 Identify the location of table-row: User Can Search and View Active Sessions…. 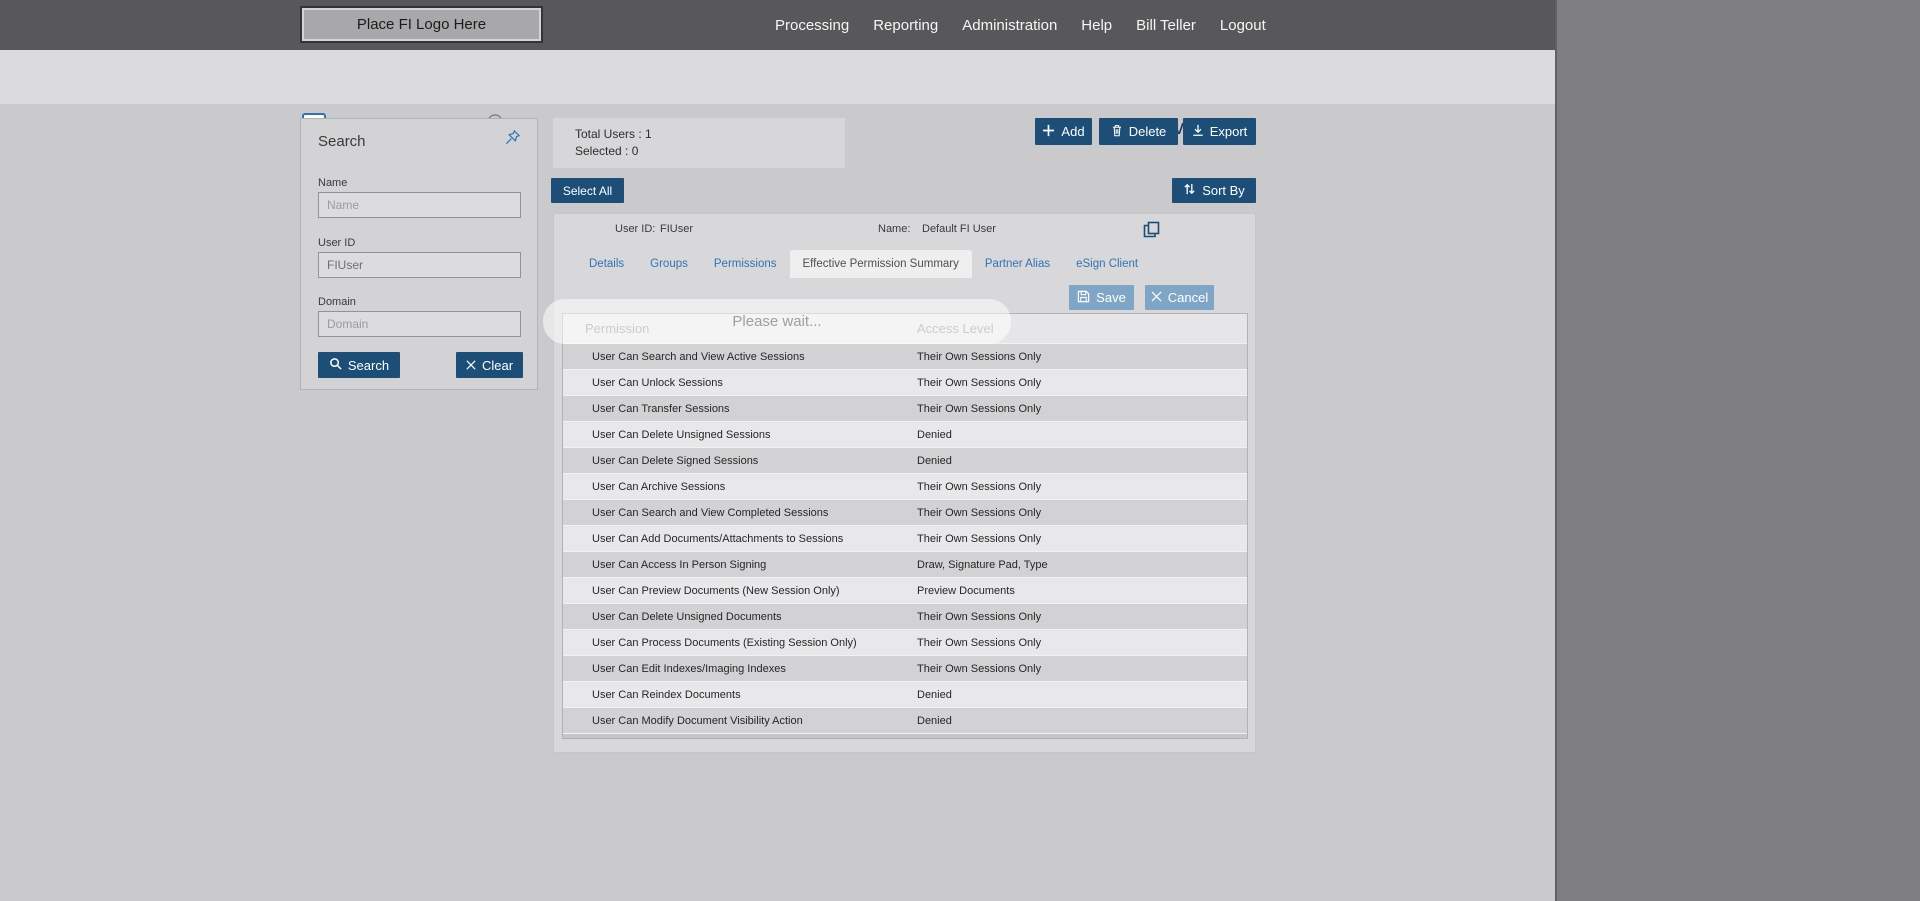
(905, 356).